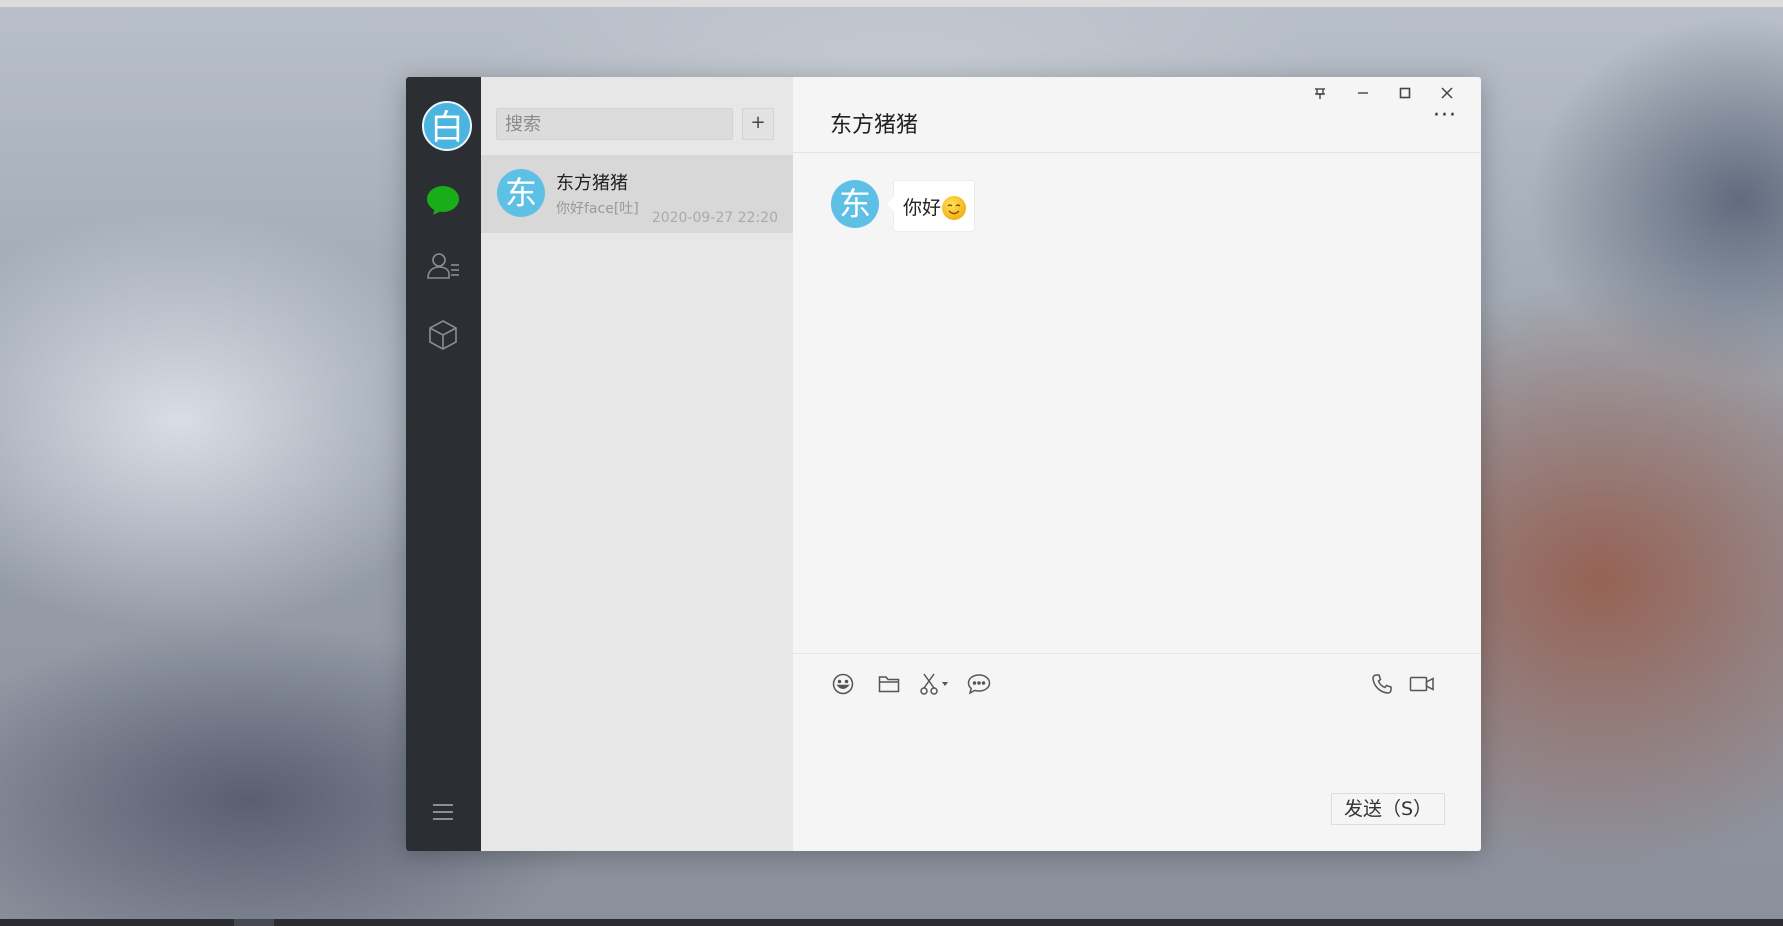 Image resolution: width=1783 pixels, height=926 pixels. I want to click on contacts-icon, so click(443, 266).